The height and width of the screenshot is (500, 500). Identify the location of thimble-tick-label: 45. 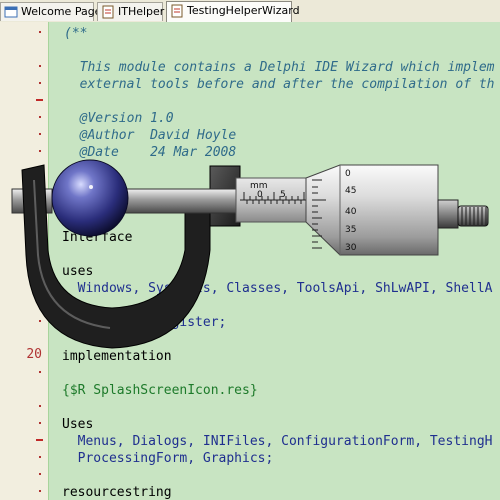
(350, 191).